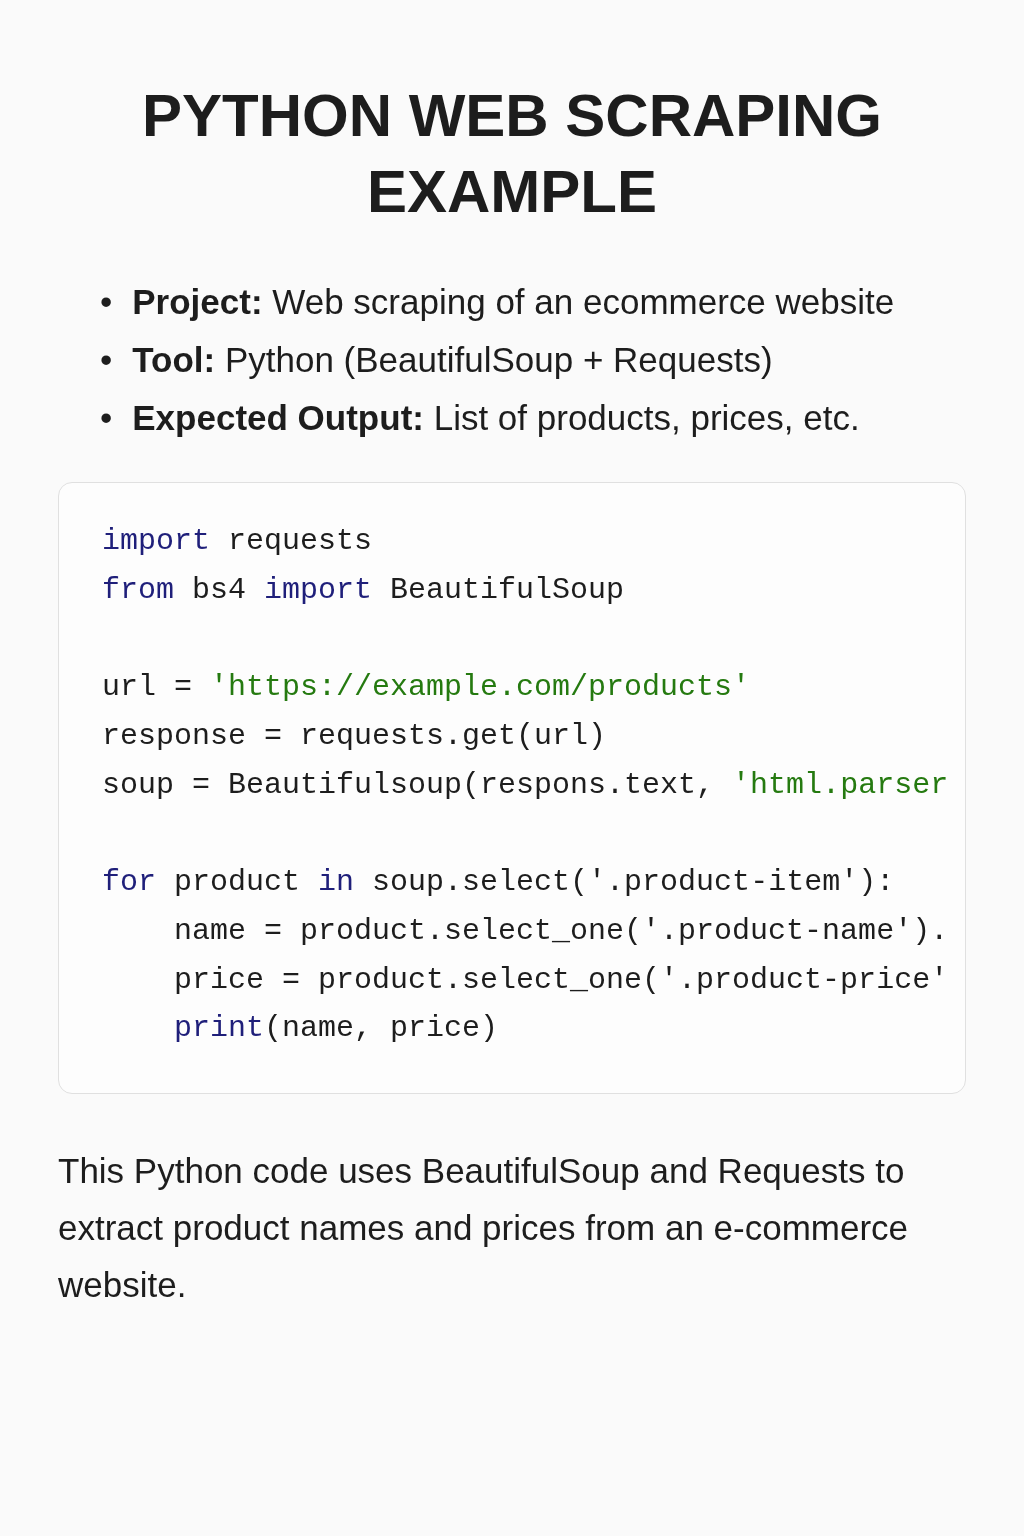 The image size is (1024, 1536). What do you see at coordinates (525, 785) in the screenshot?
I see `code-line: soup = Beautifulsoup(respons.text, 'html.parser` at bounding box center [525, 785].